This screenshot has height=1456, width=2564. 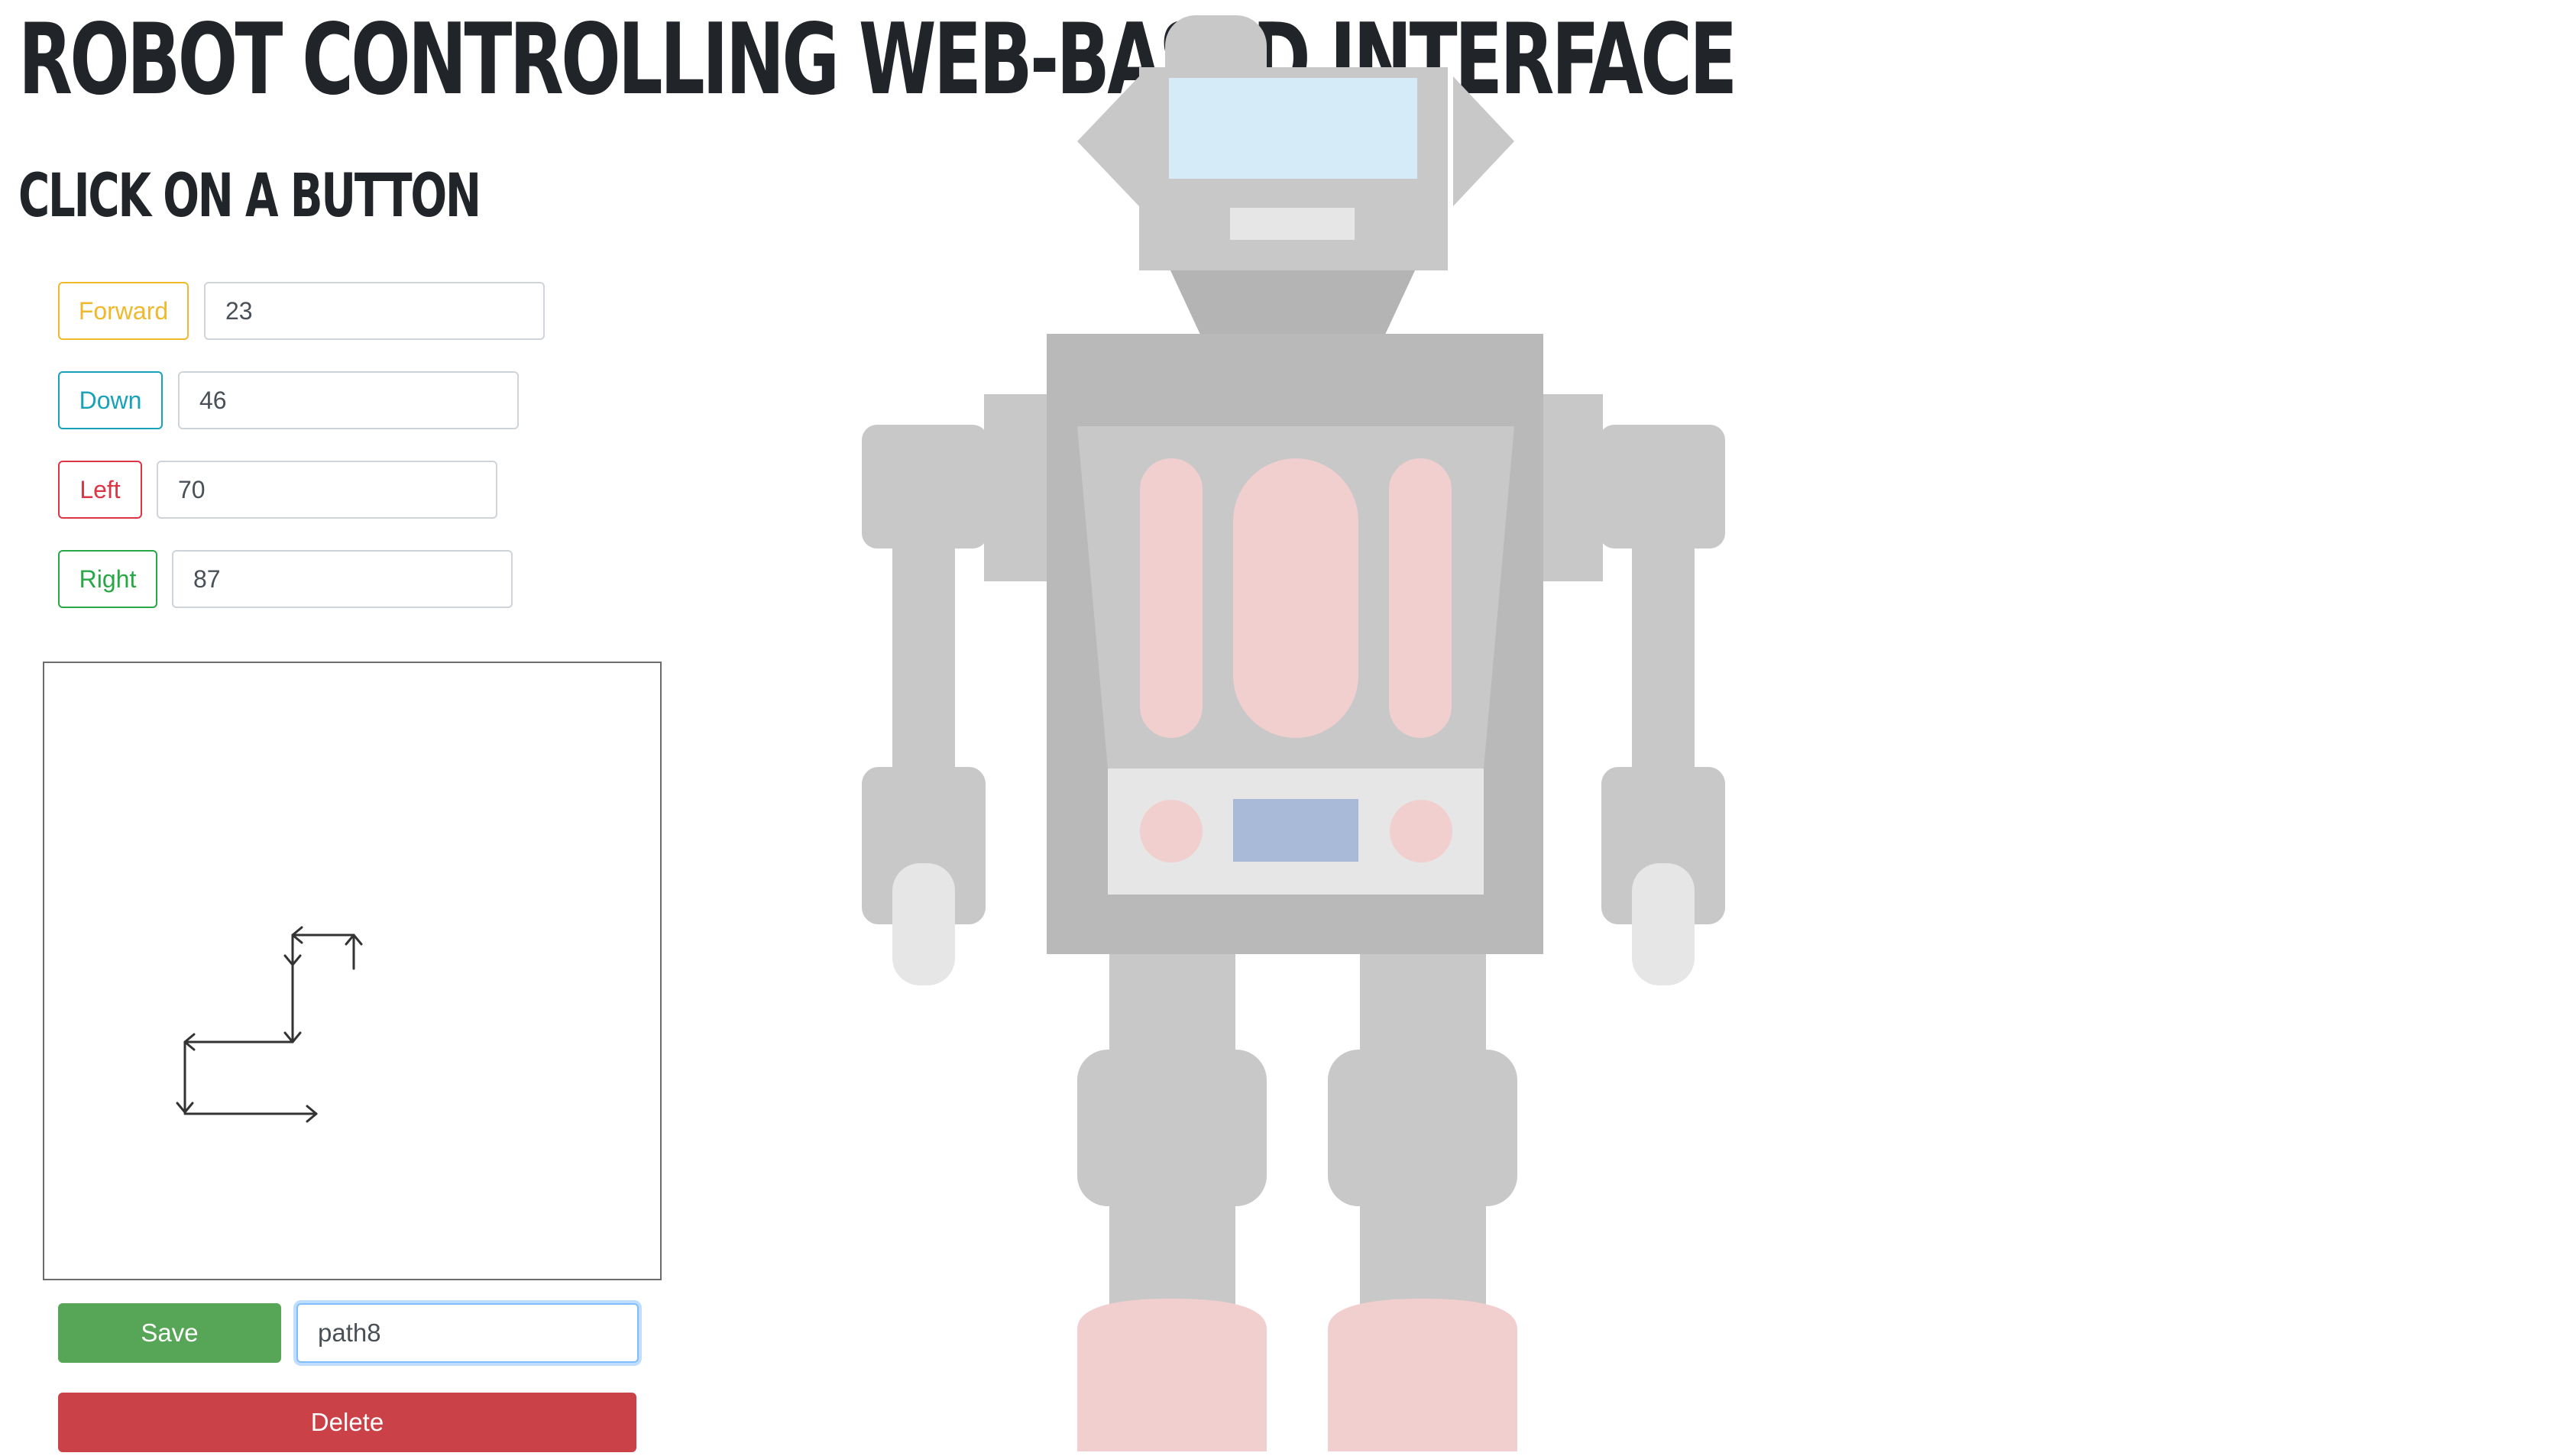 What do you see at coordinates (1172, 1256) in the screenshot?
I see `robot-shin-left` at bounding box center [1172, 1256].